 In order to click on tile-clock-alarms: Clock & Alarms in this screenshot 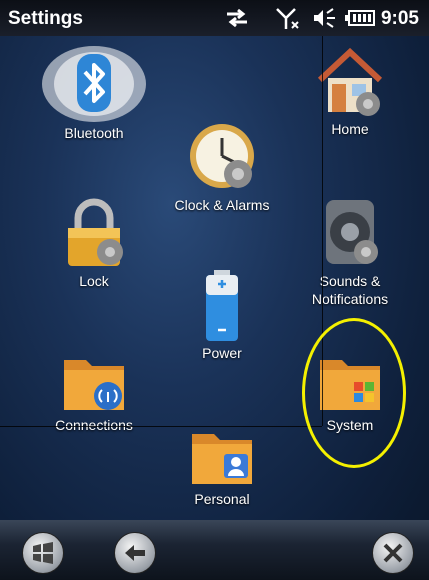, I will do `click(222, 166)`.